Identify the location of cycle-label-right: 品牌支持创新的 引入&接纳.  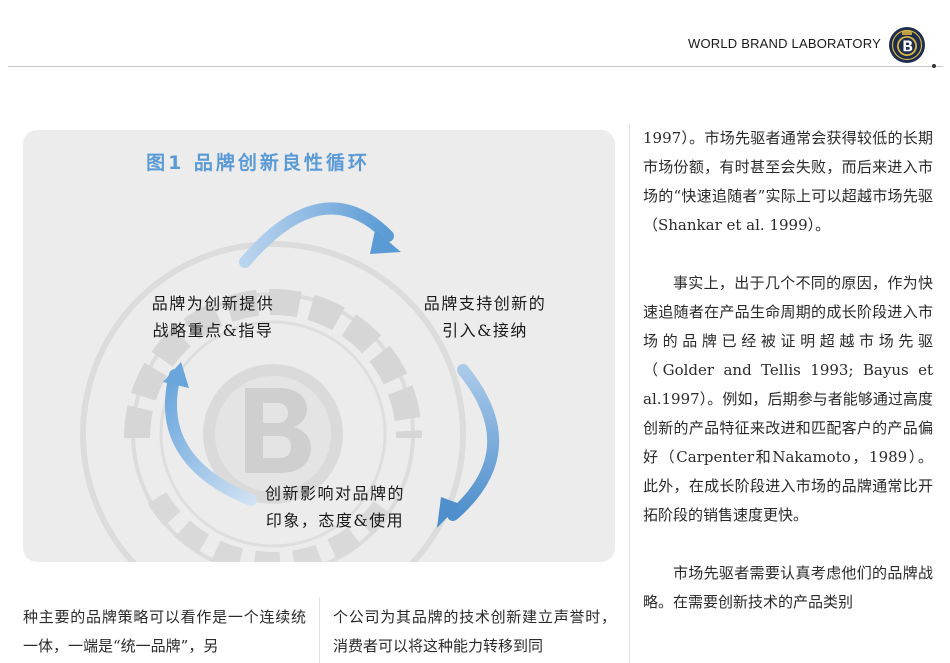
(485, 317).